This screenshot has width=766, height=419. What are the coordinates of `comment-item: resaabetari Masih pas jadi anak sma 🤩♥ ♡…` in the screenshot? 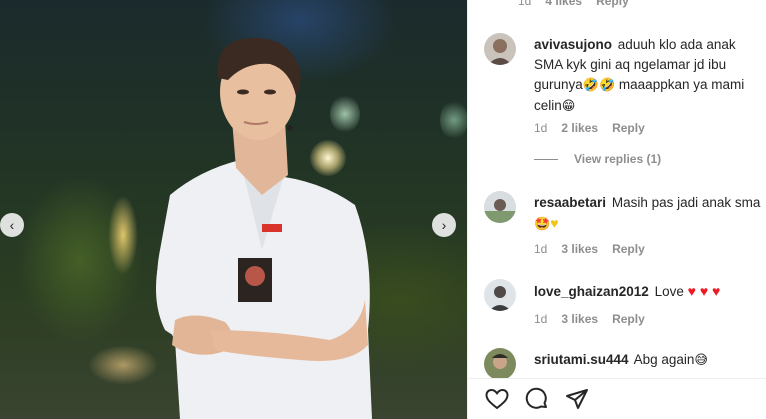 It's located at (625, 226).